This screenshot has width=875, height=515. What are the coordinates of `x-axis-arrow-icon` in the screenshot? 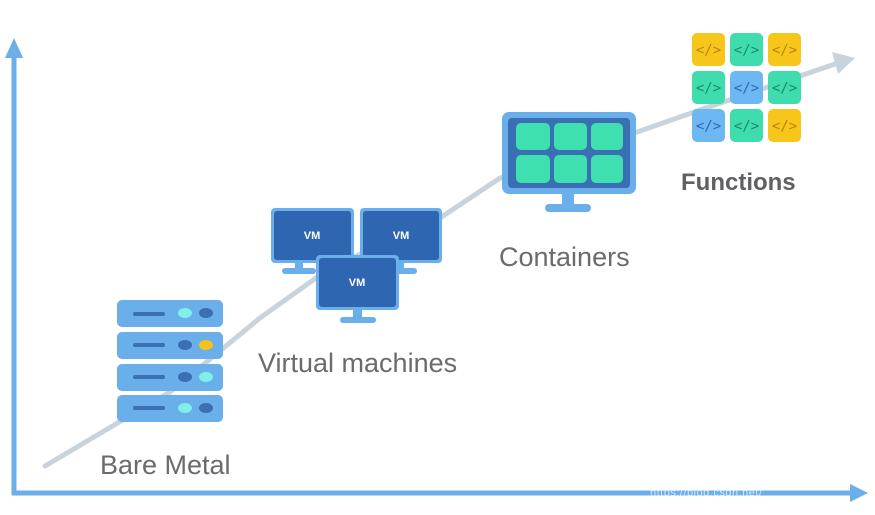 It's located at (859, 493).